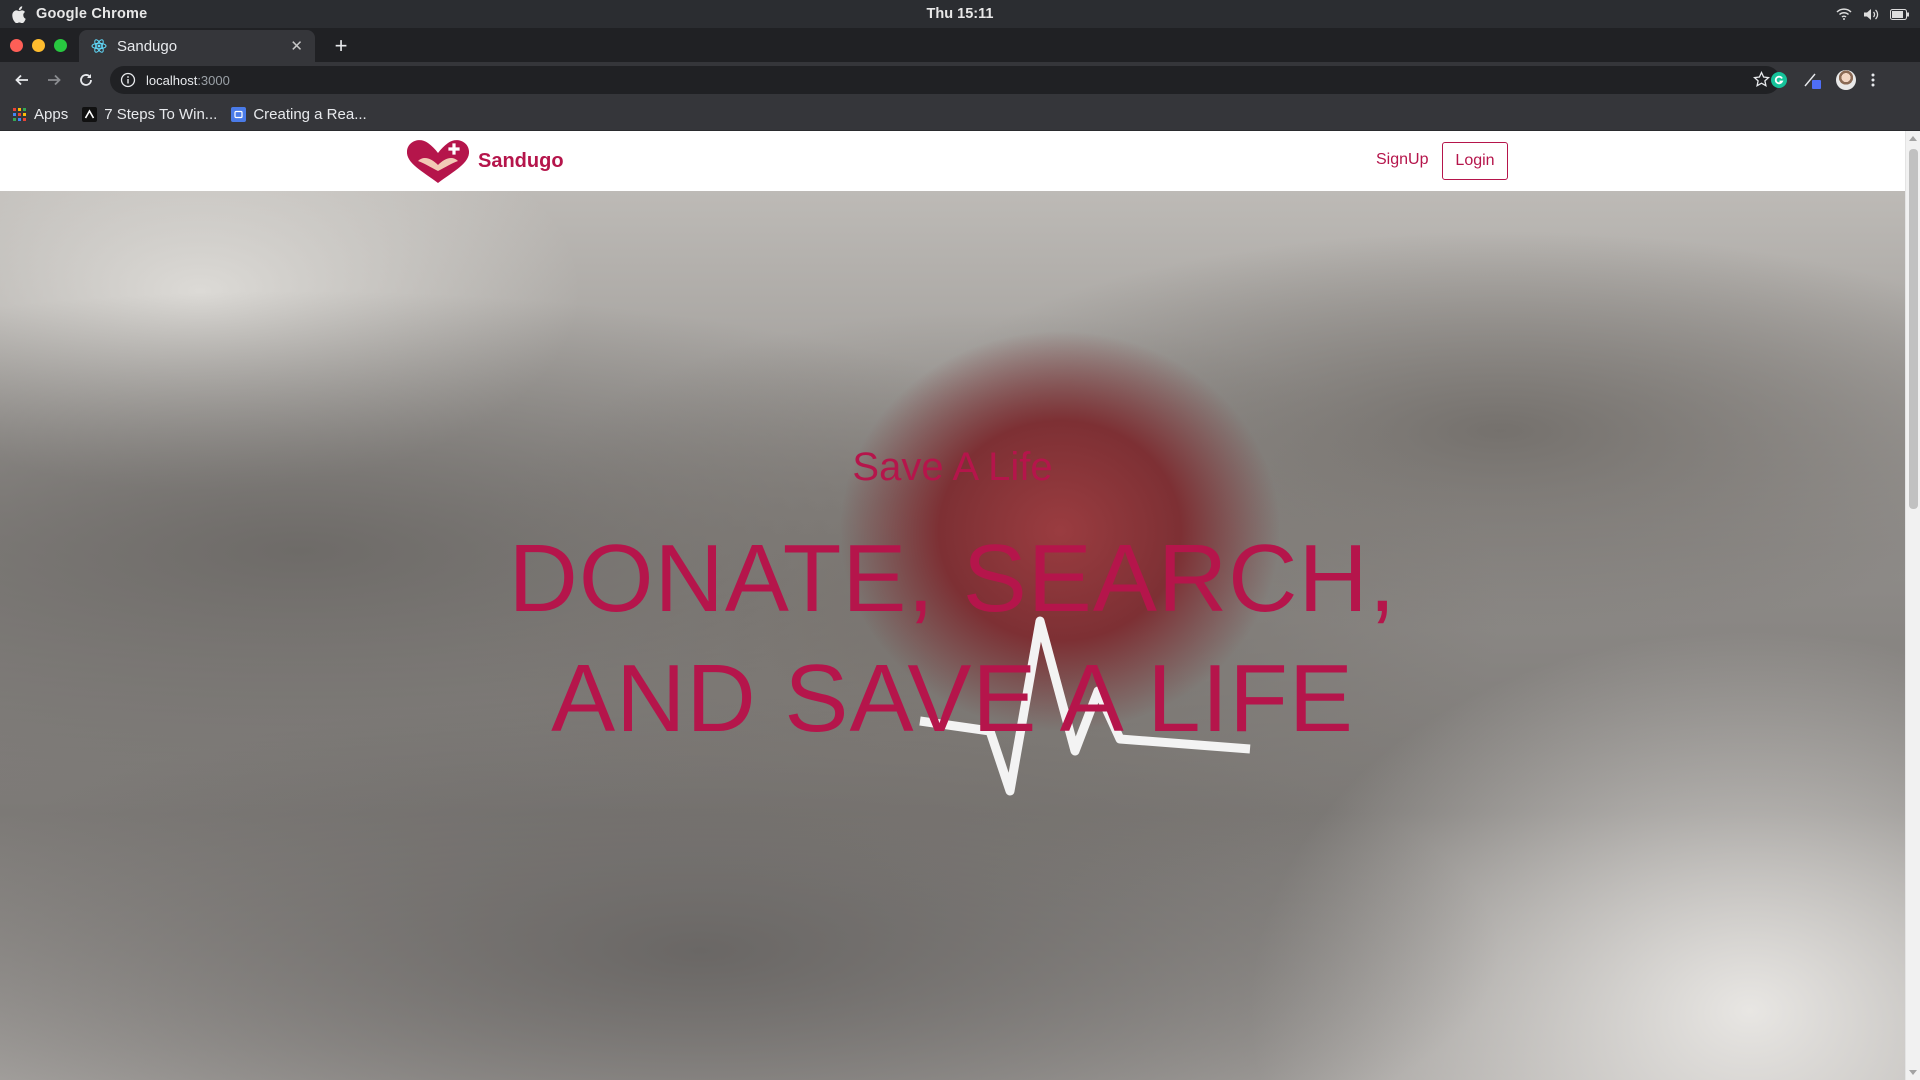  I want to click on hero-headline-line-1: DONATE, SEARCH,, so click(952, 578).